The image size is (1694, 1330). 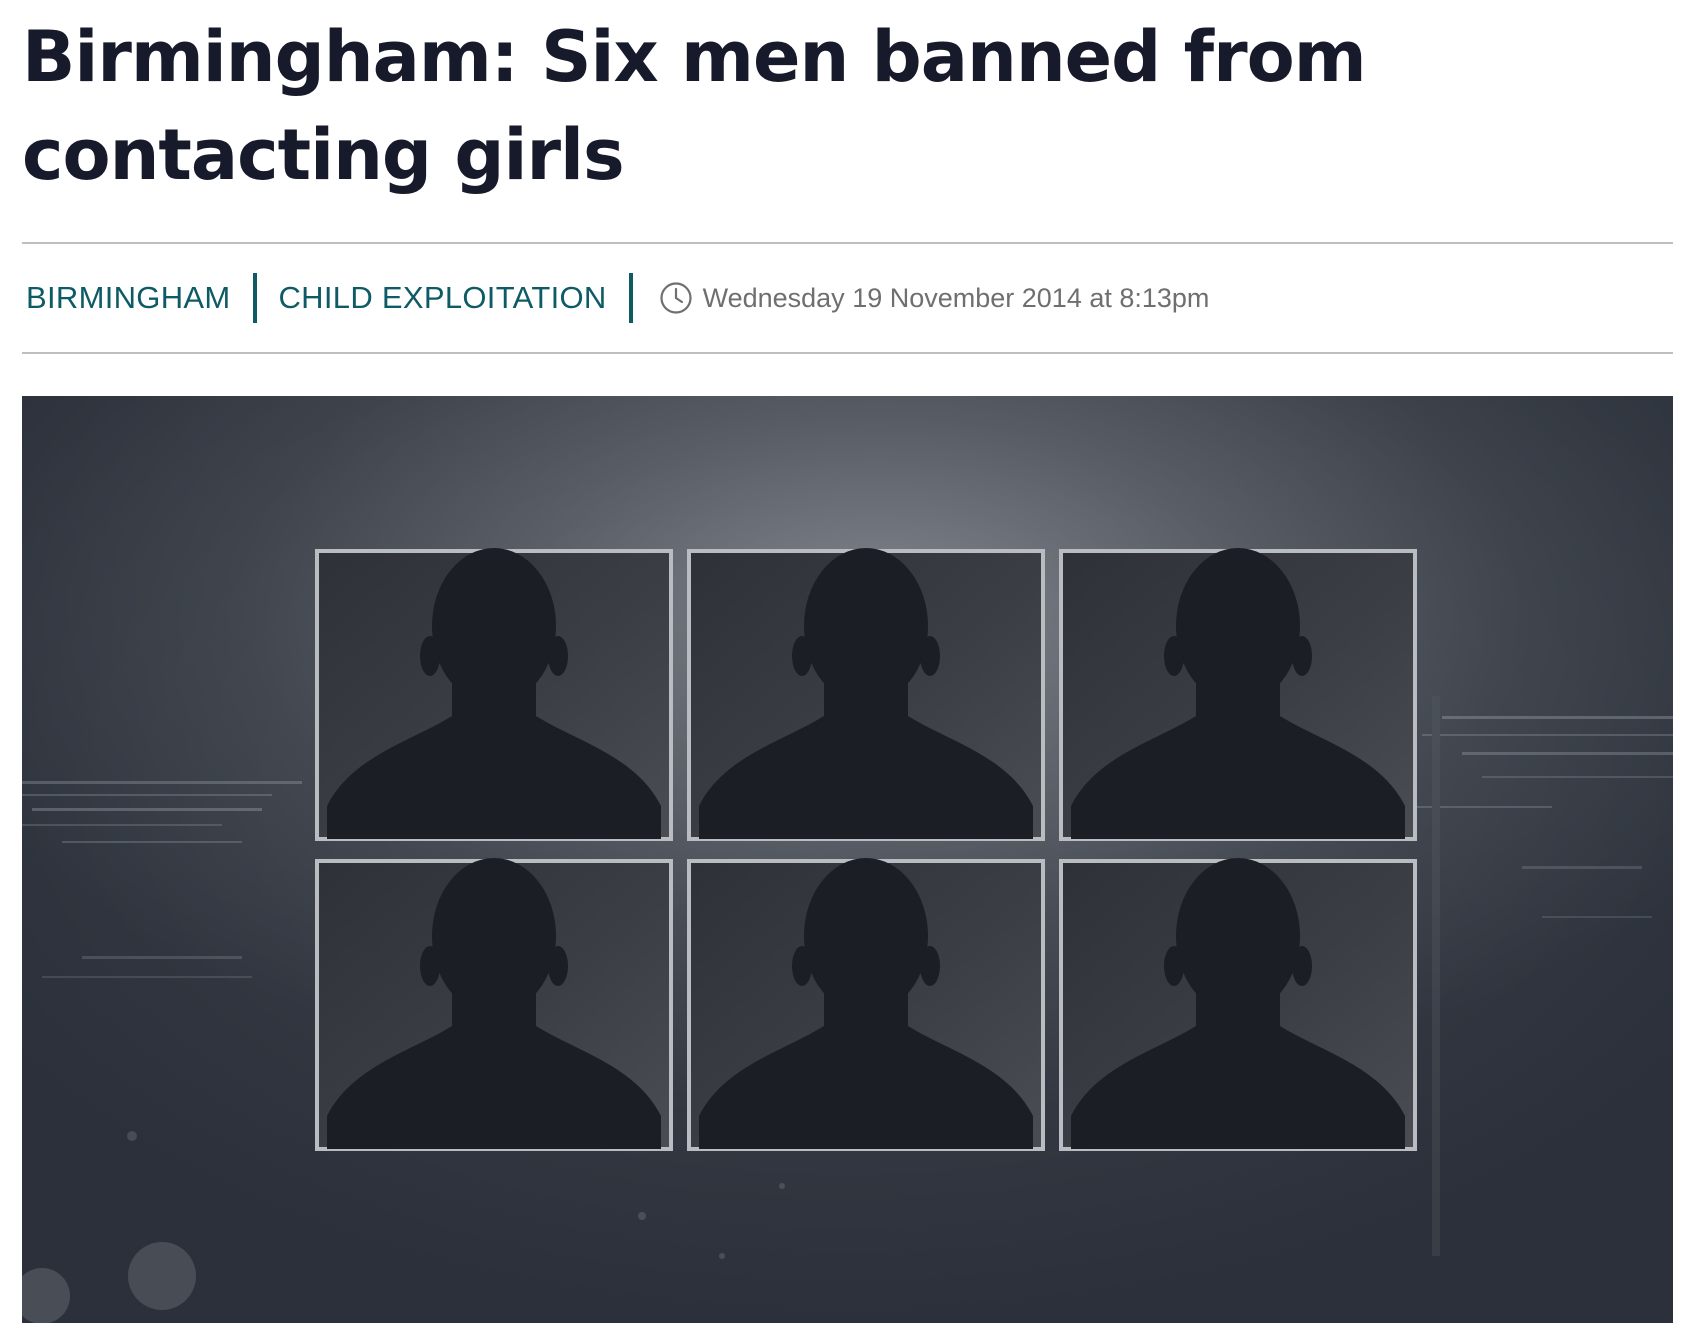 What do you see at coordinates (128, 298) in the screenshot?
I see `tag-link-birmingham: BIRMINGHAM` at bounding box center [128, 298].